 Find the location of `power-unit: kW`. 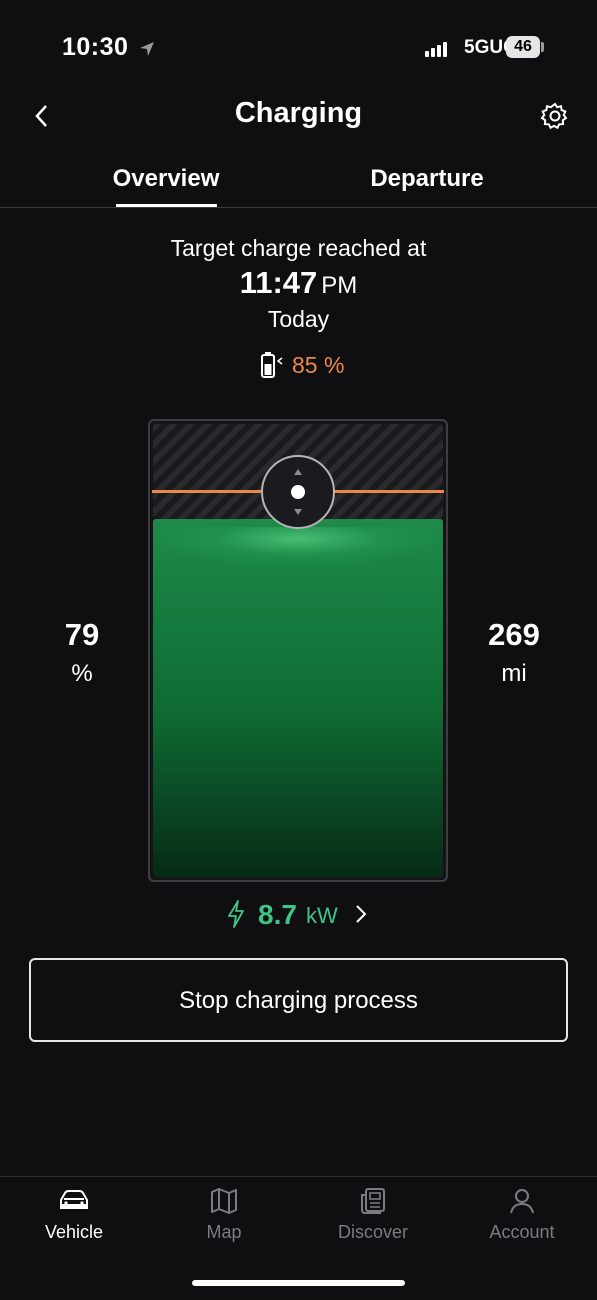

power-unit: kW is located at coordinates (322, 915).